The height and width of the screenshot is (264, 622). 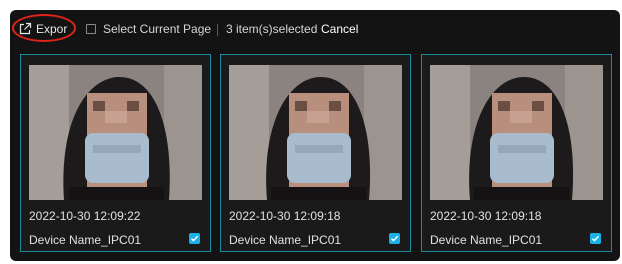 What do you see at coordinates (217, 30) in the screenshot?
I see `divider` at bounding box center [217, 30].